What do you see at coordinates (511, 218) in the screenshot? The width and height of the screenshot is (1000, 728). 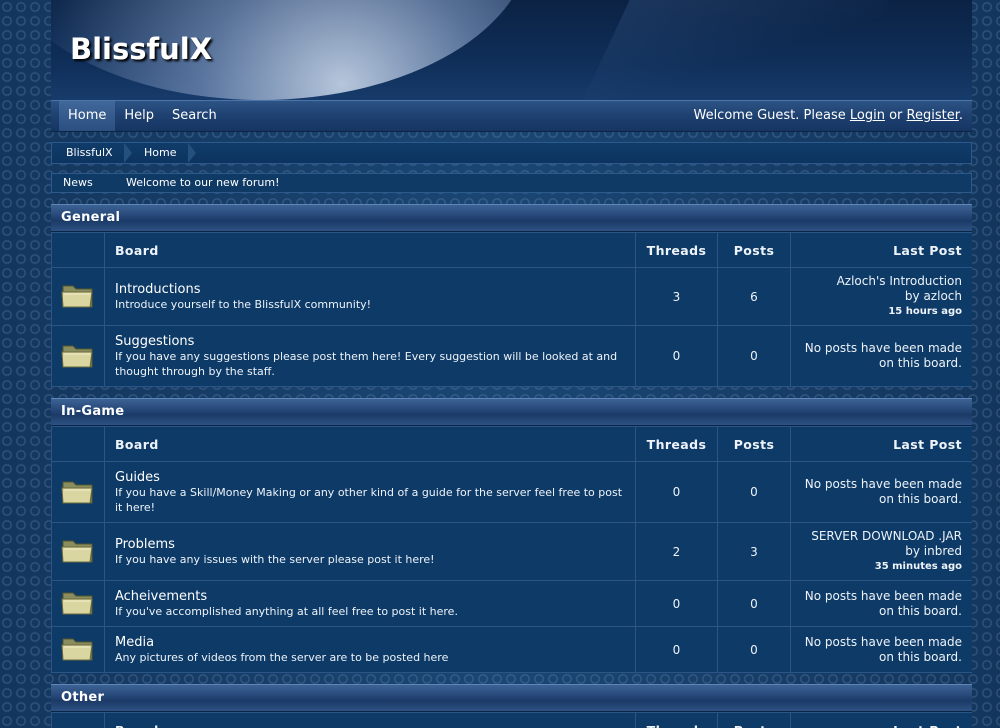 I see `category-title: General` at bounding box center [511, 218].